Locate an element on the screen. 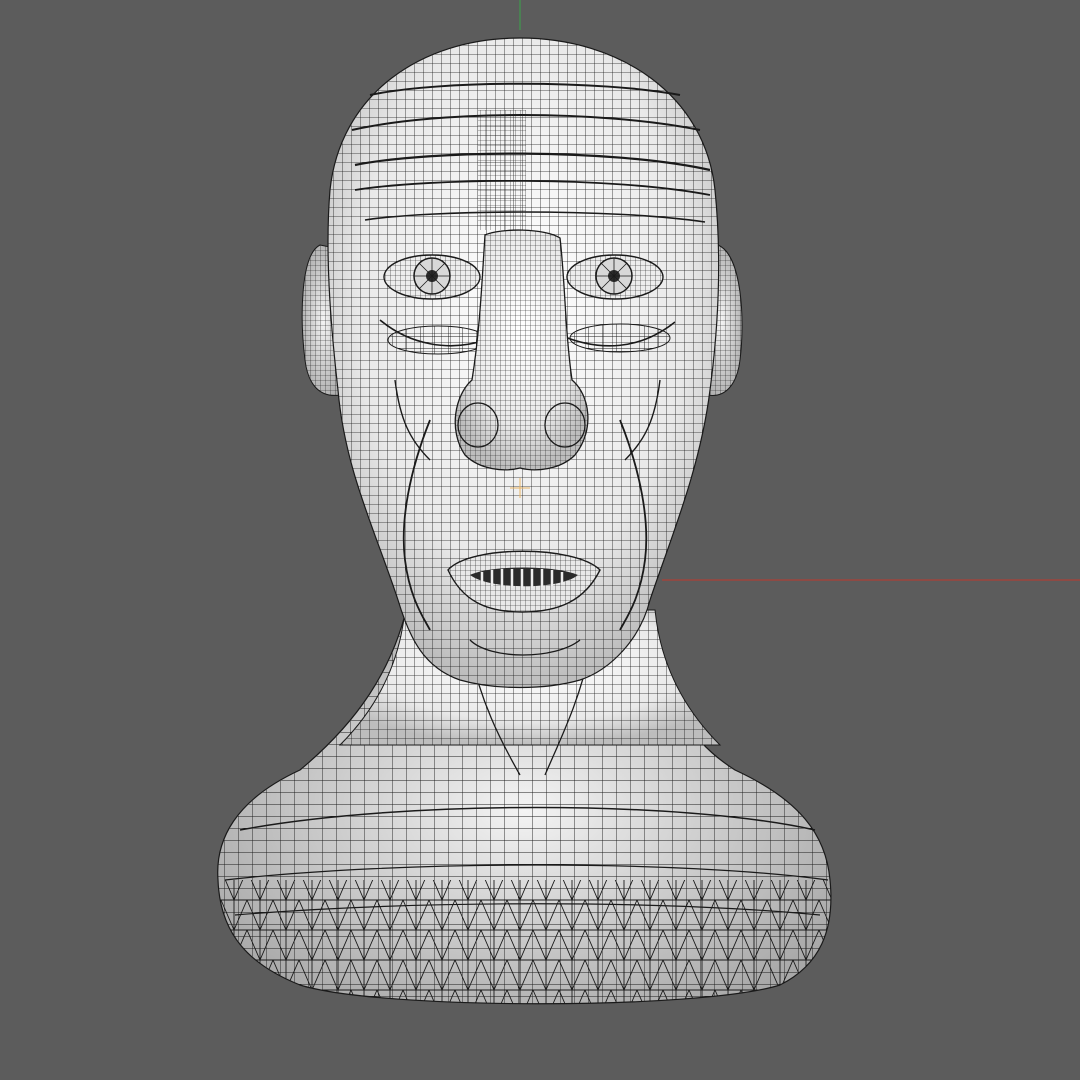 The height and width of the screenshot is (1080, 1080). right-eye is located at coordinates (615, 277).